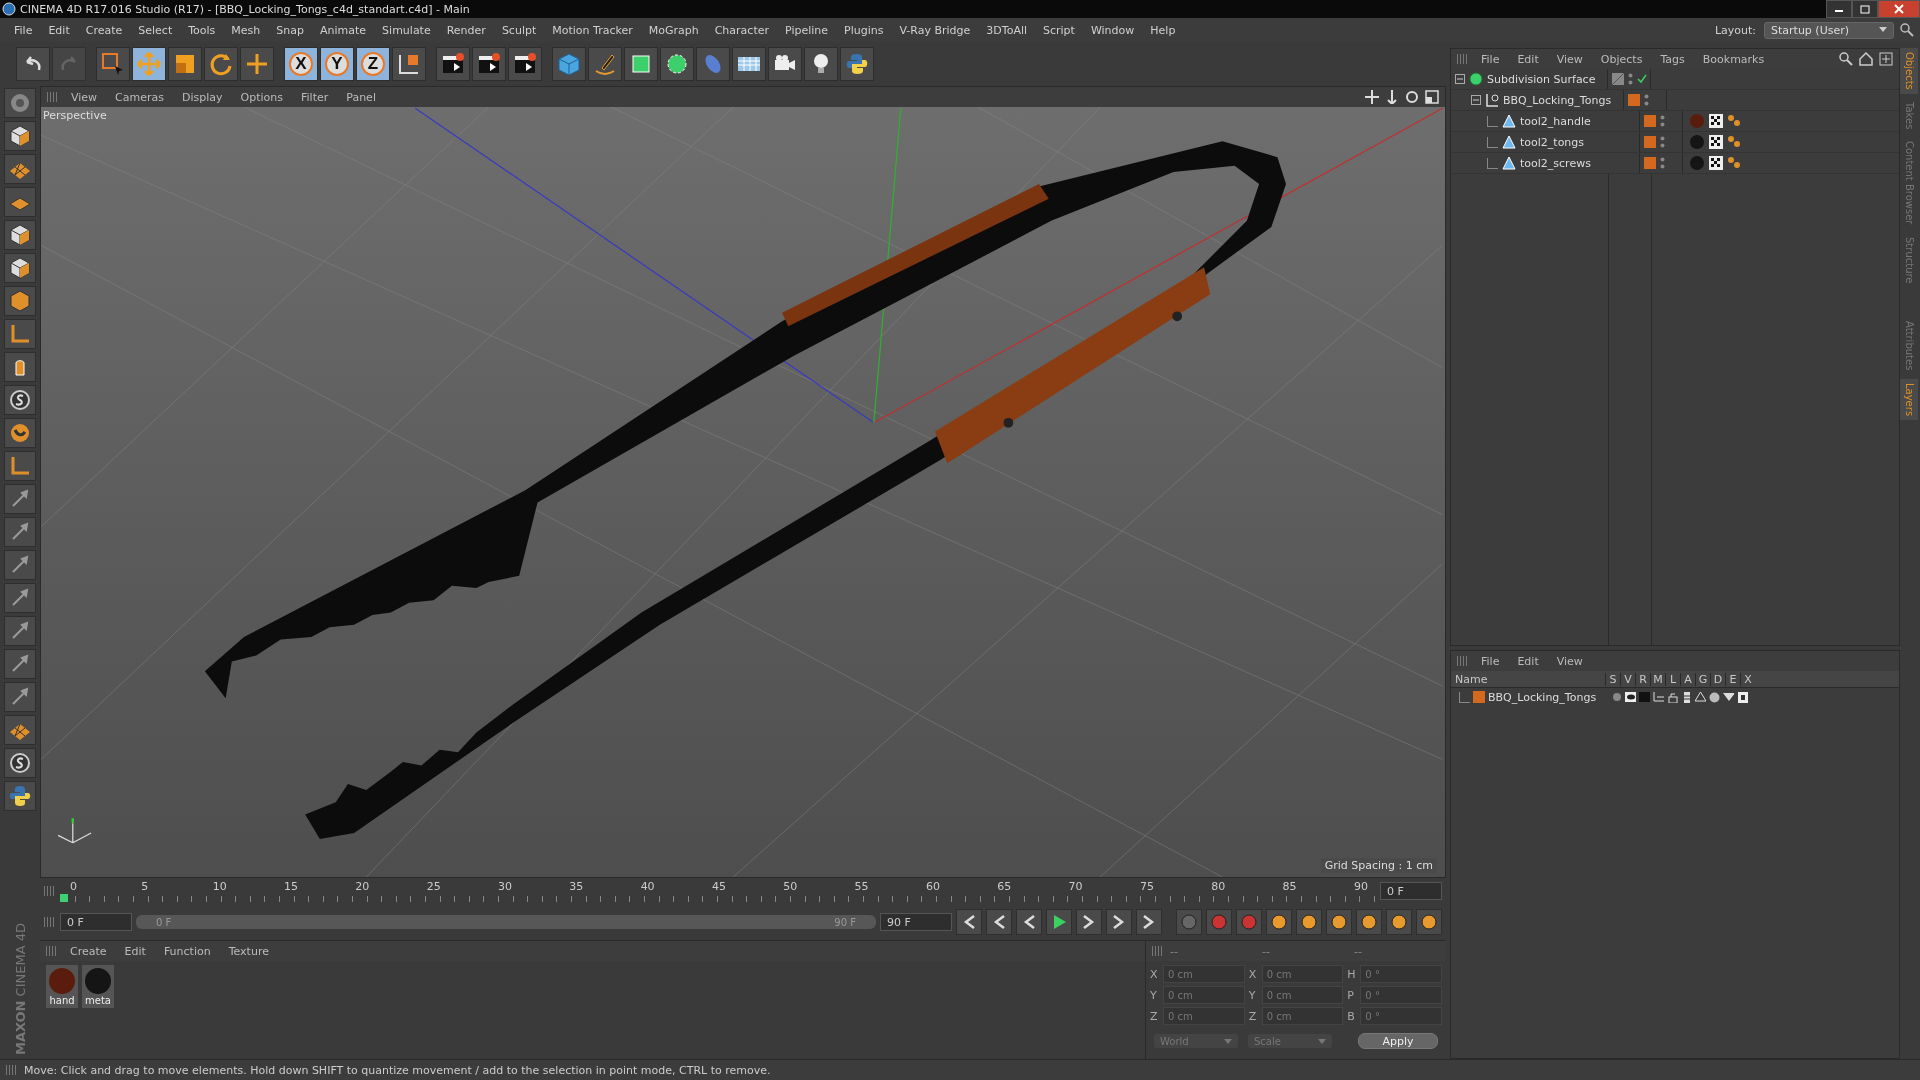 The image size is (1920, 1080). I want to click on plane-button, so click(20, 202).